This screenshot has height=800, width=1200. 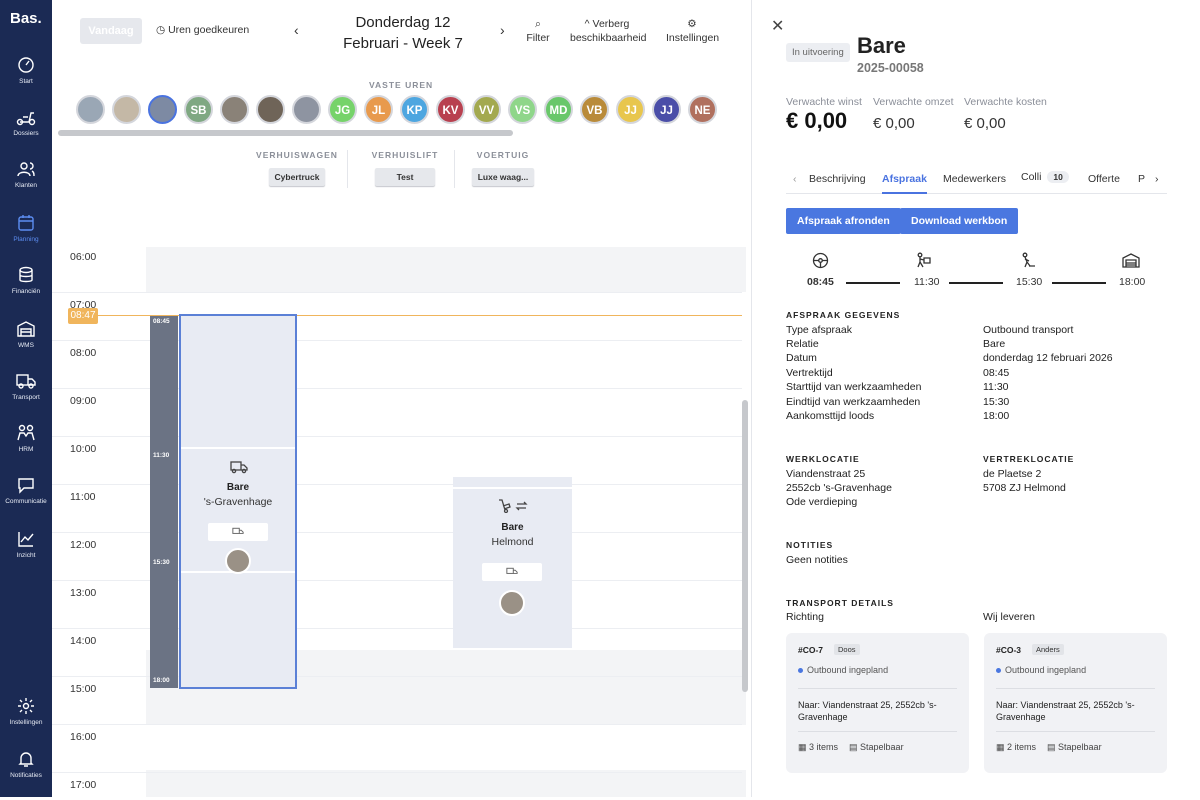 I want to click on appointment-card: Bare Helmond, so click(x=512, y=562).